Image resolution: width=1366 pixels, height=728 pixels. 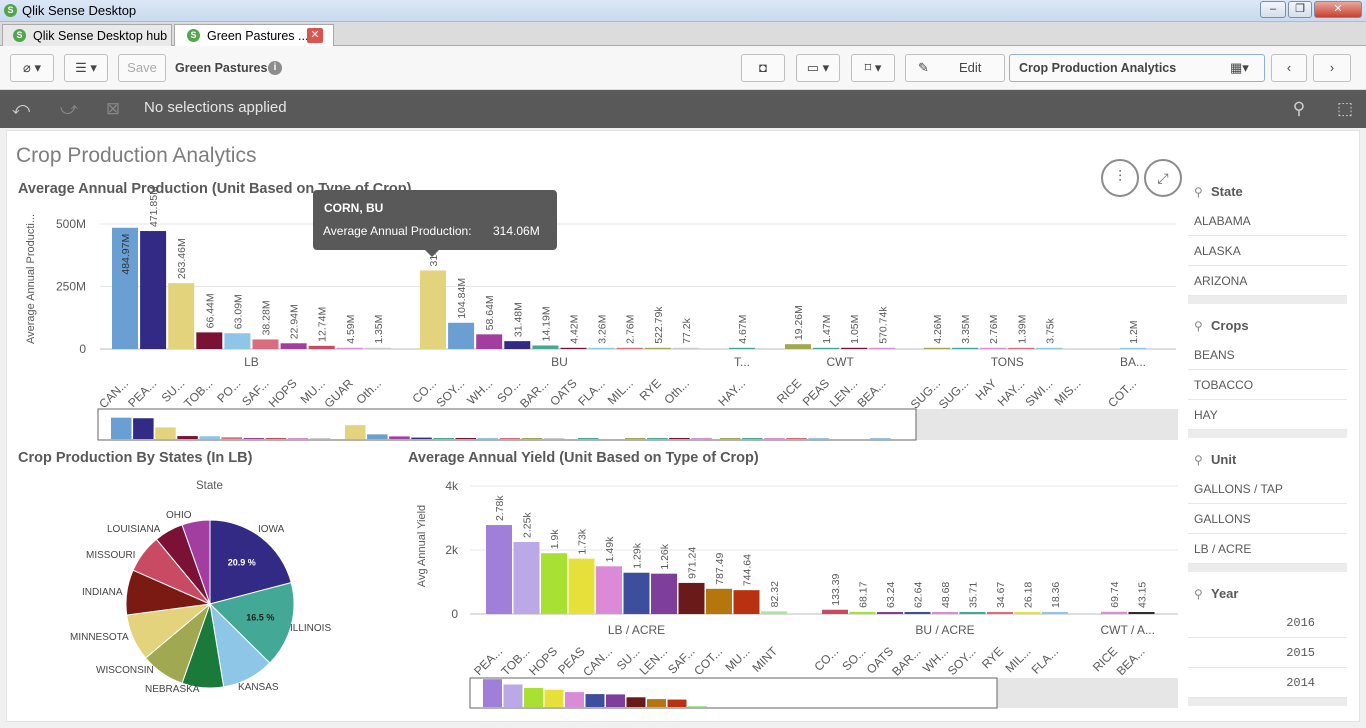 What do you see at coordinates (1267, 489) in the screenshot?
I see `filter-item: GALLONS / TAP` at bounding box center [1267, 489].